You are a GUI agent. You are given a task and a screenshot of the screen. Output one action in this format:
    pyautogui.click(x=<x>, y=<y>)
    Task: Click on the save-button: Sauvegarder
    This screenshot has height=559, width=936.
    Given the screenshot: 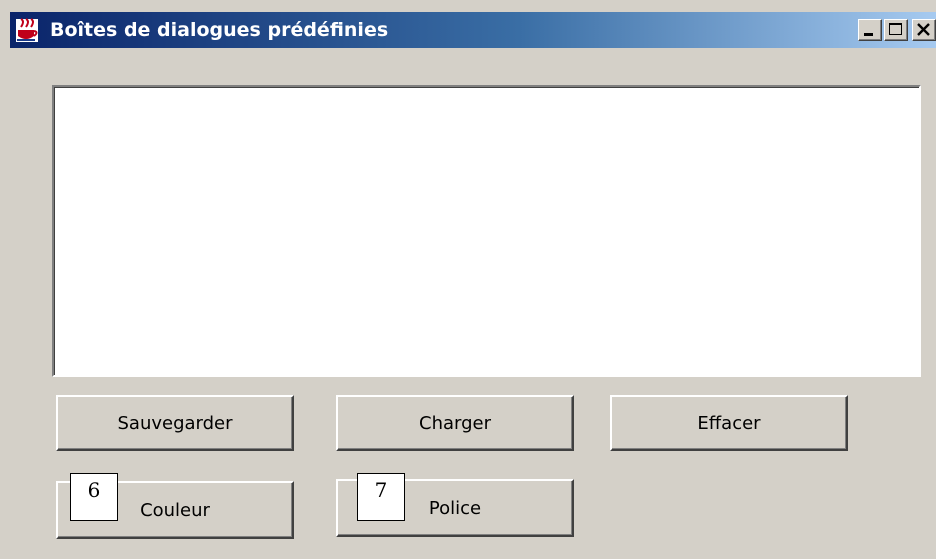 What is the action you would take?
    pyautogui.click(x=175, y=423)
    